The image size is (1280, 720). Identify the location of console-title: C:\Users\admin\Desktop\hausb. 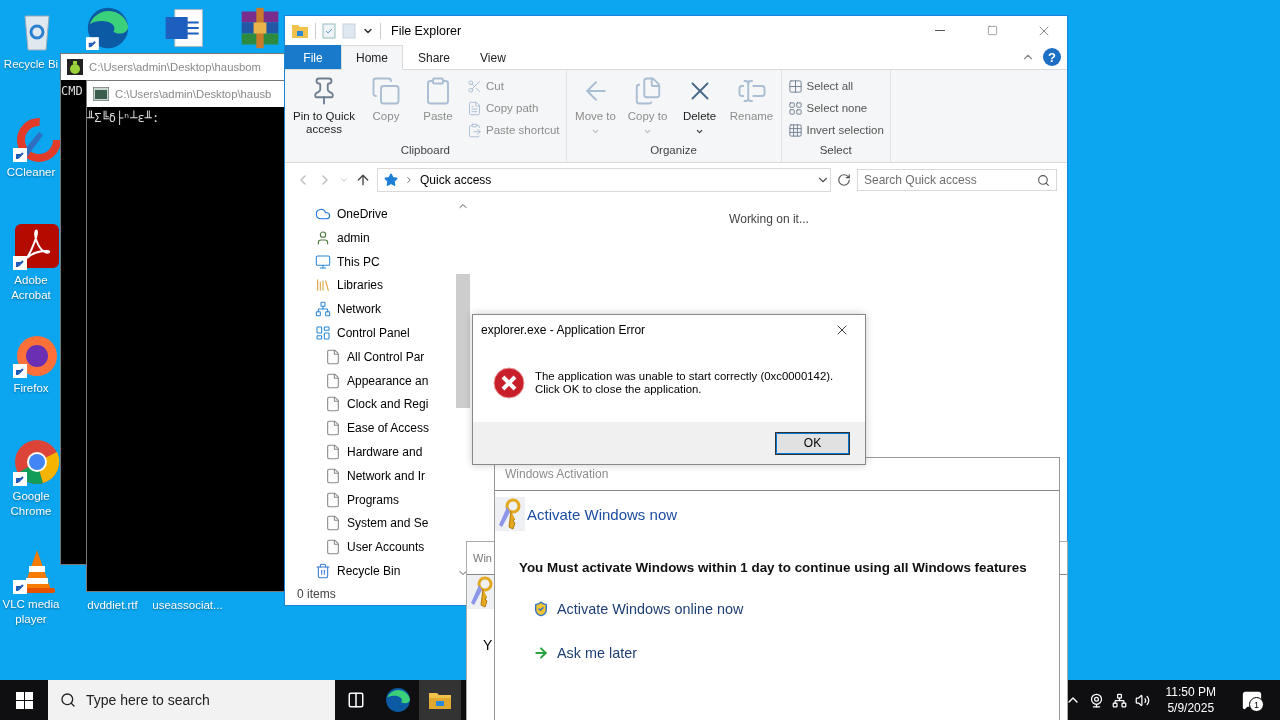
(193, 94).